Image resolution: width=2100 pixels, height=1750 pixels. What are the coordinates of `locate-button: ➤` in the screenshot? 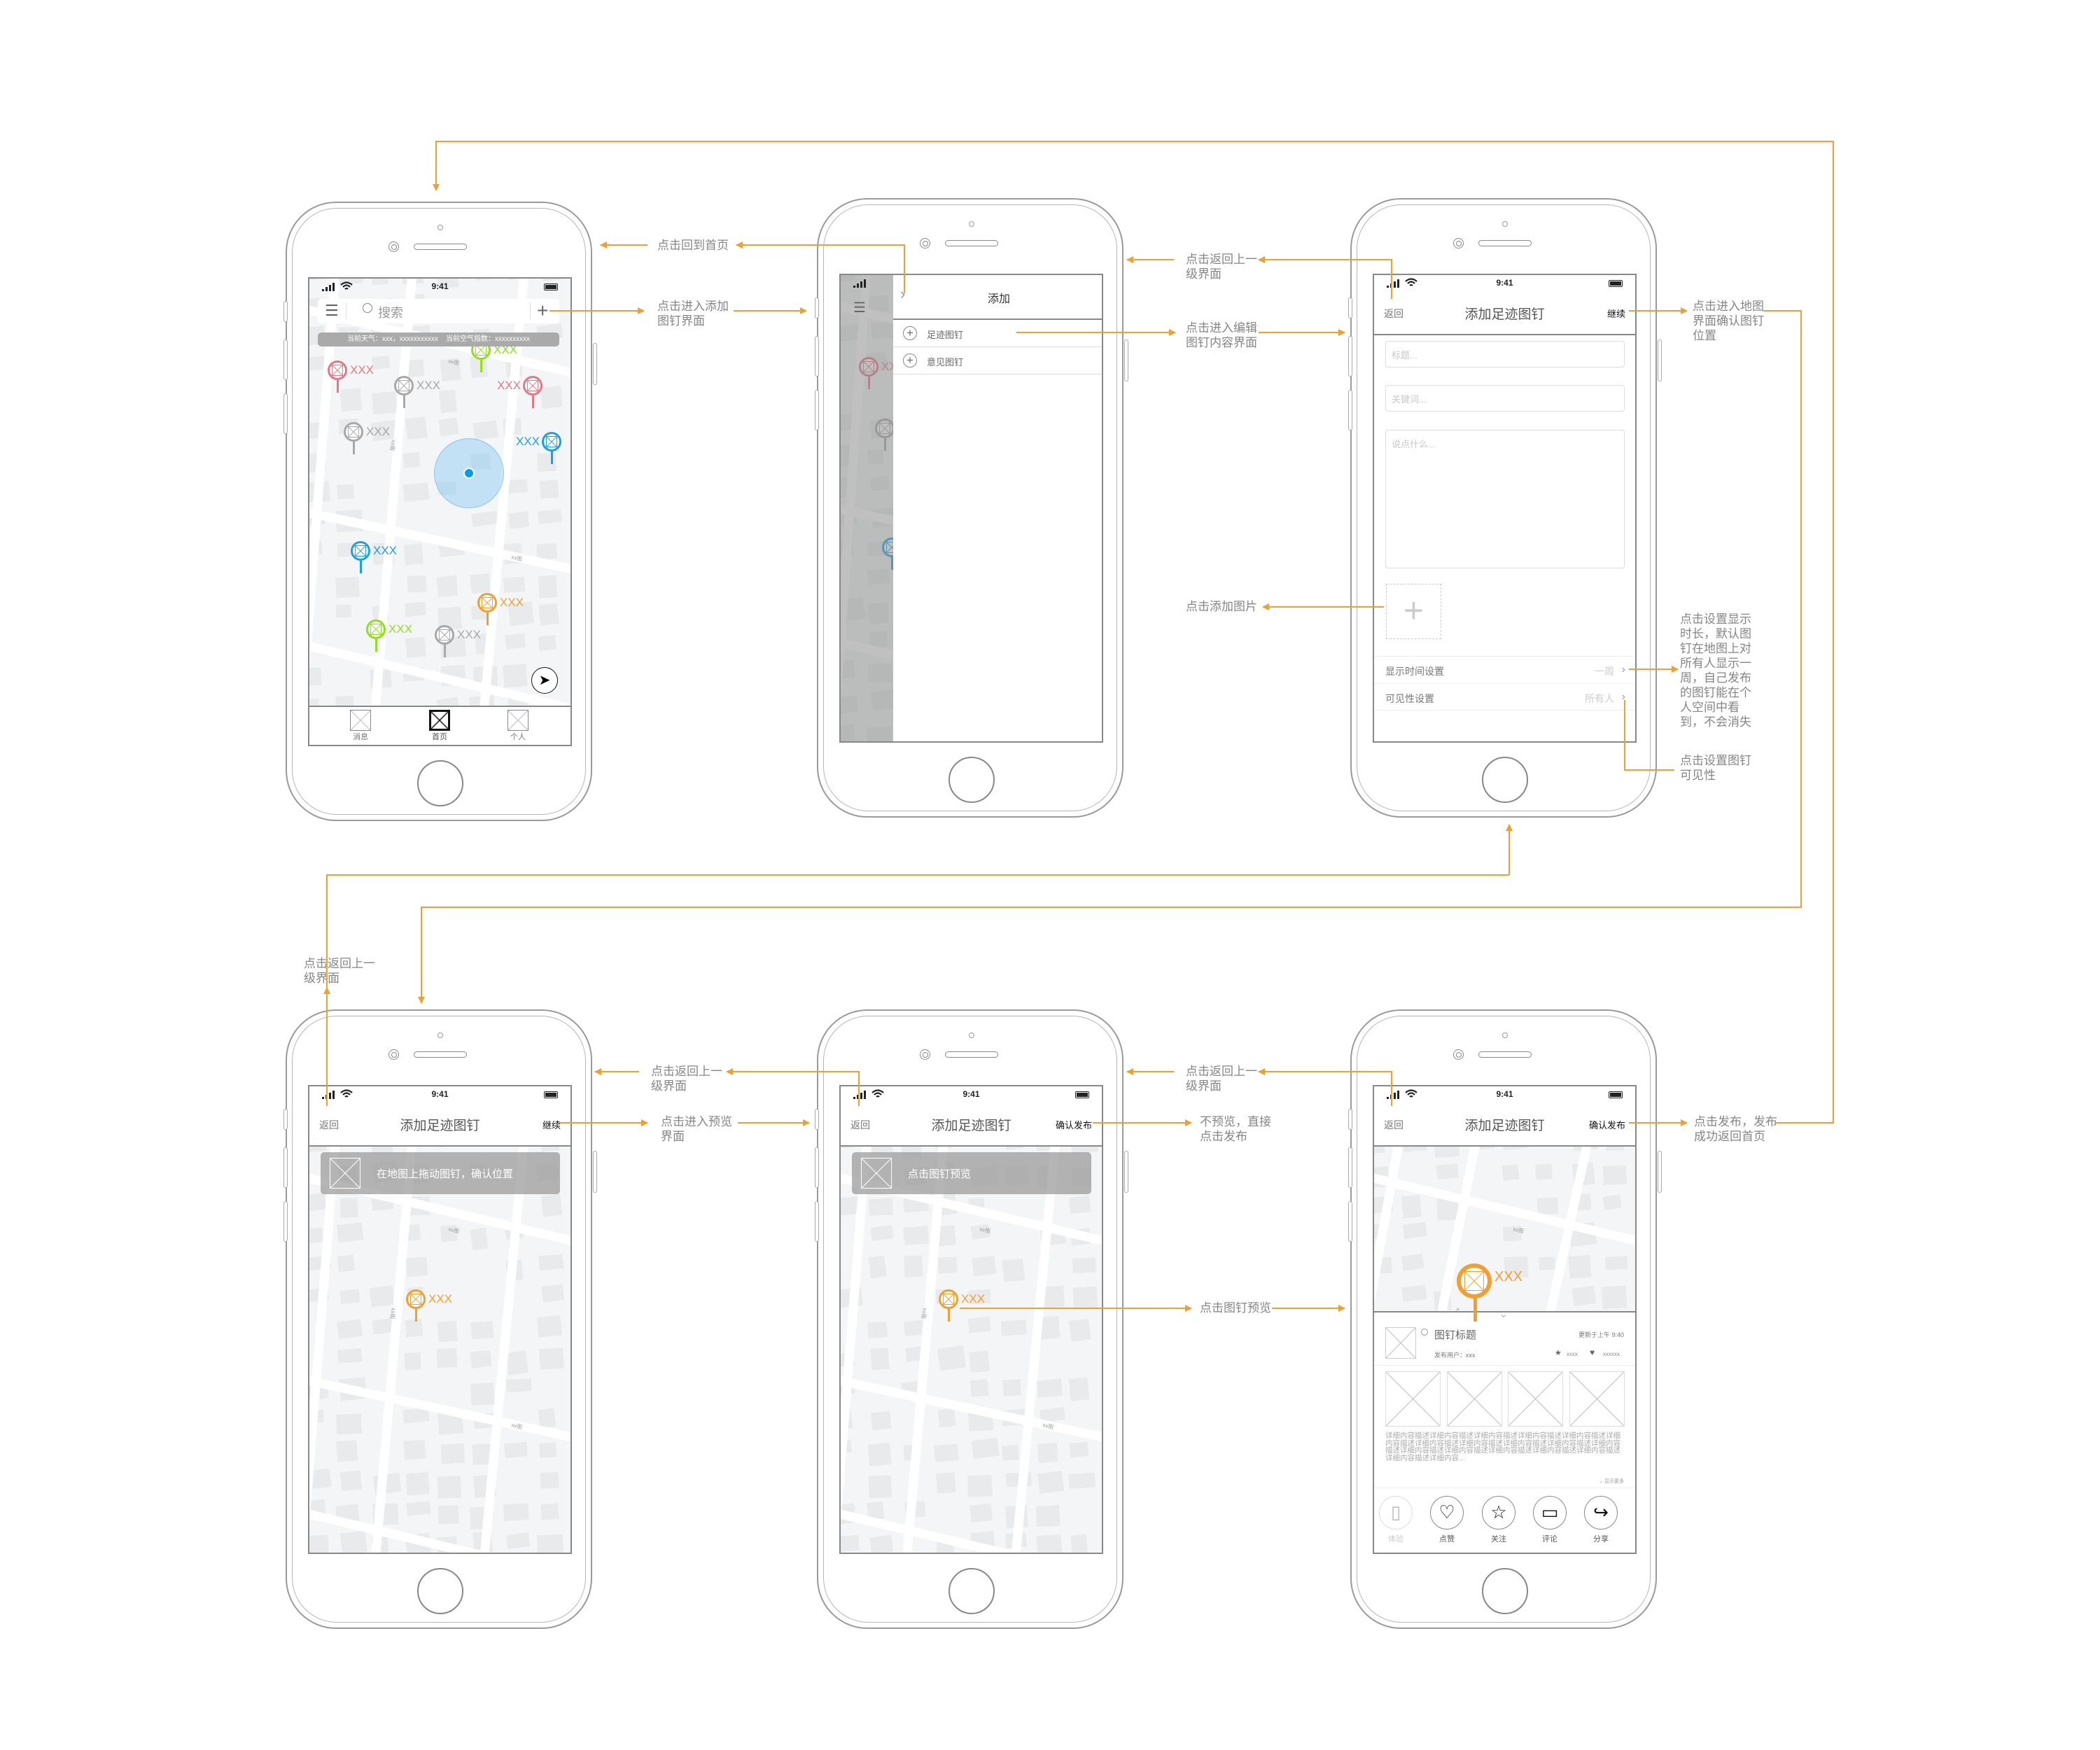 It's located at (544, 680).